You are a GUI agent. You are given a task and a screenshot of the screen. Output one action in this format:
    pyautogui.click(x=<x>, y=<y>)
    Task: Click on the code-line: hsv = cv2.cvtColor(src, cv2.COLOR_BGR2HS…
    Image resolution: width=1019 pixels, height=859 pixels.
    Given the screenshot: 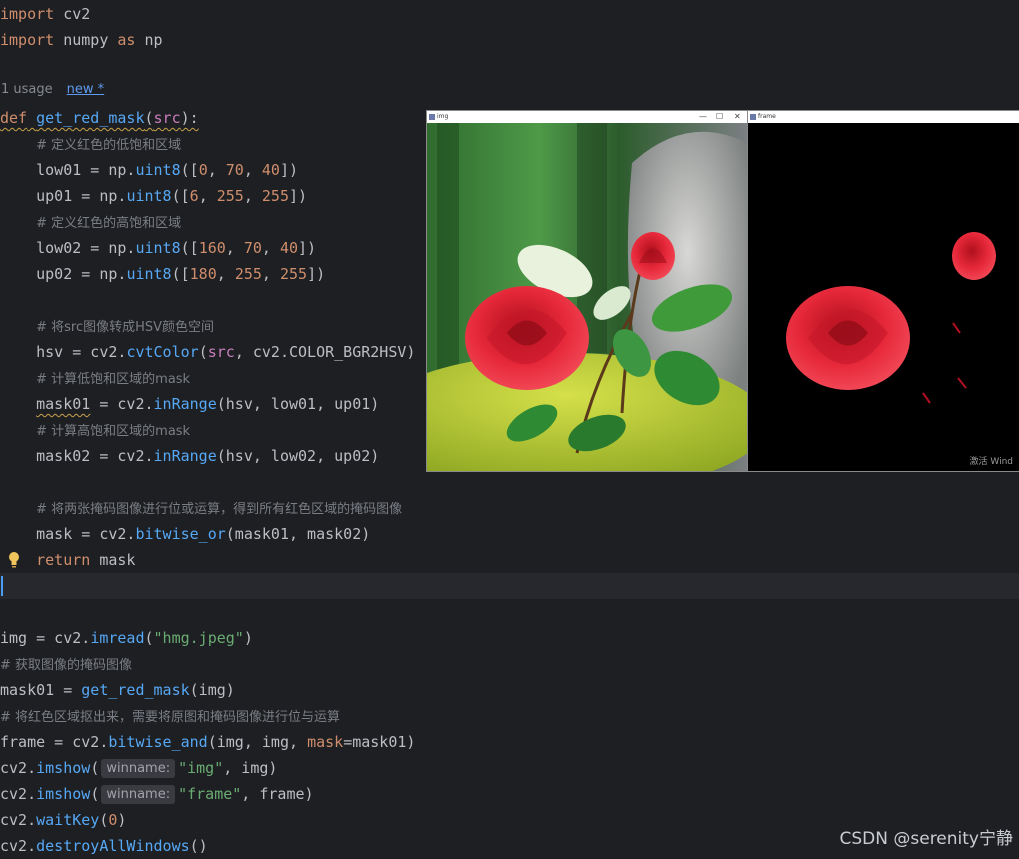 What is the action you would take?
    pyautogui.click(x=207, y=352)
    